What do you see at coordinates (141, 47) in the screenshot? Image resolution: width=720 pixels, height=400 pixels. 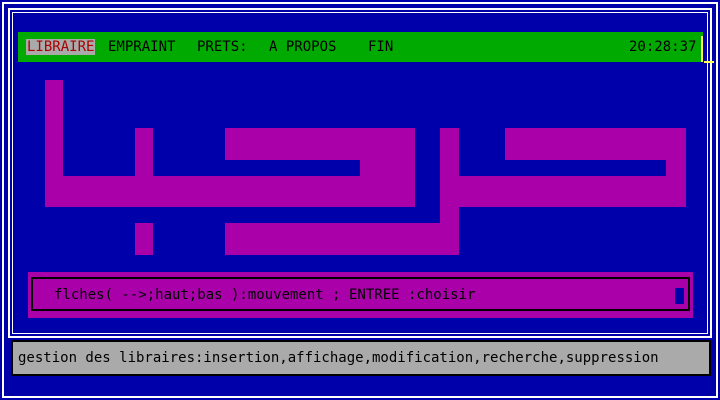 I see `menu-item-empraint: EMPRAINT` at bounding box center [141, 47].